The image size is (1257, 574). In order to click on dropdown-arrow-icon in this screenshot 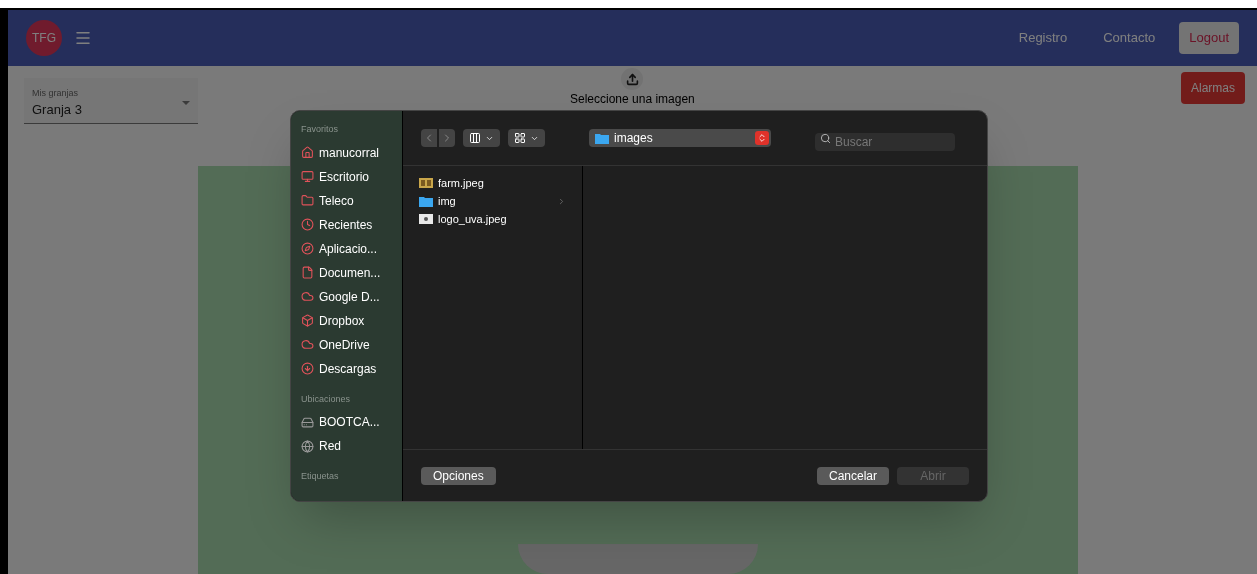, I will do `click(186, 103)`.